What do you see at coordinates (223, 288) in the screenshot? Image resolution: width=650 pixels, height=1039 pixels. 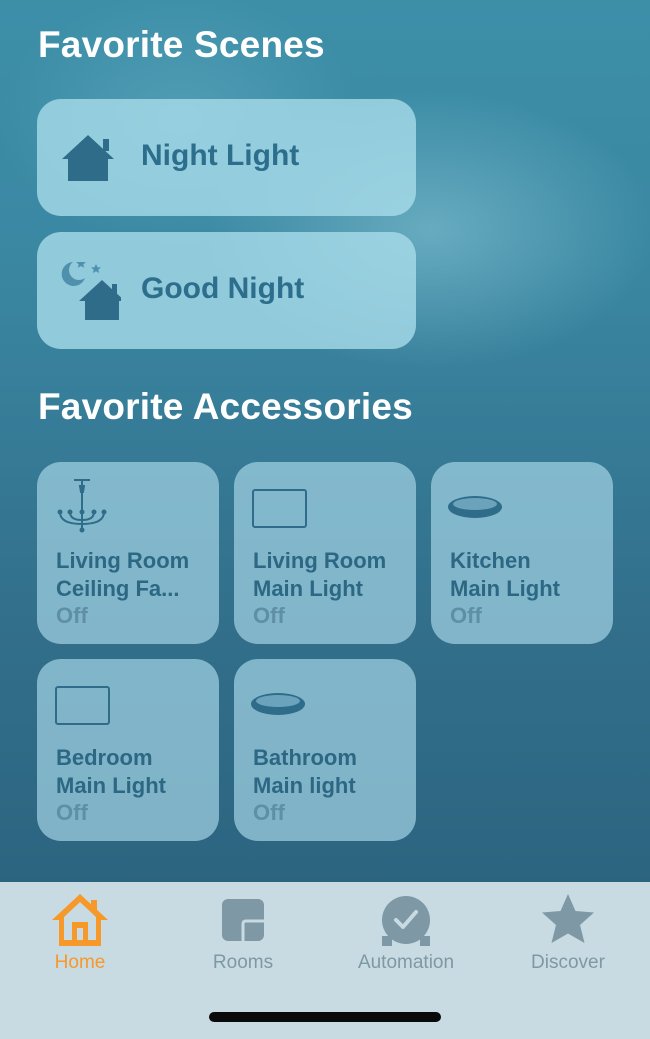 I see `scene-label: Good Night` at bounding box center [223, 288].